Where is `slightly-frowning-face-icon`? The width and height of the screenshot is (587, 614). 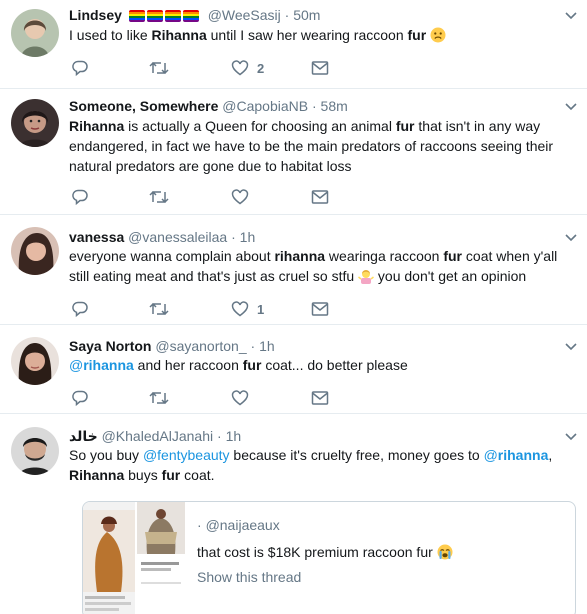
slightly-frowning-face-icon is located at coordinates (438, 35).